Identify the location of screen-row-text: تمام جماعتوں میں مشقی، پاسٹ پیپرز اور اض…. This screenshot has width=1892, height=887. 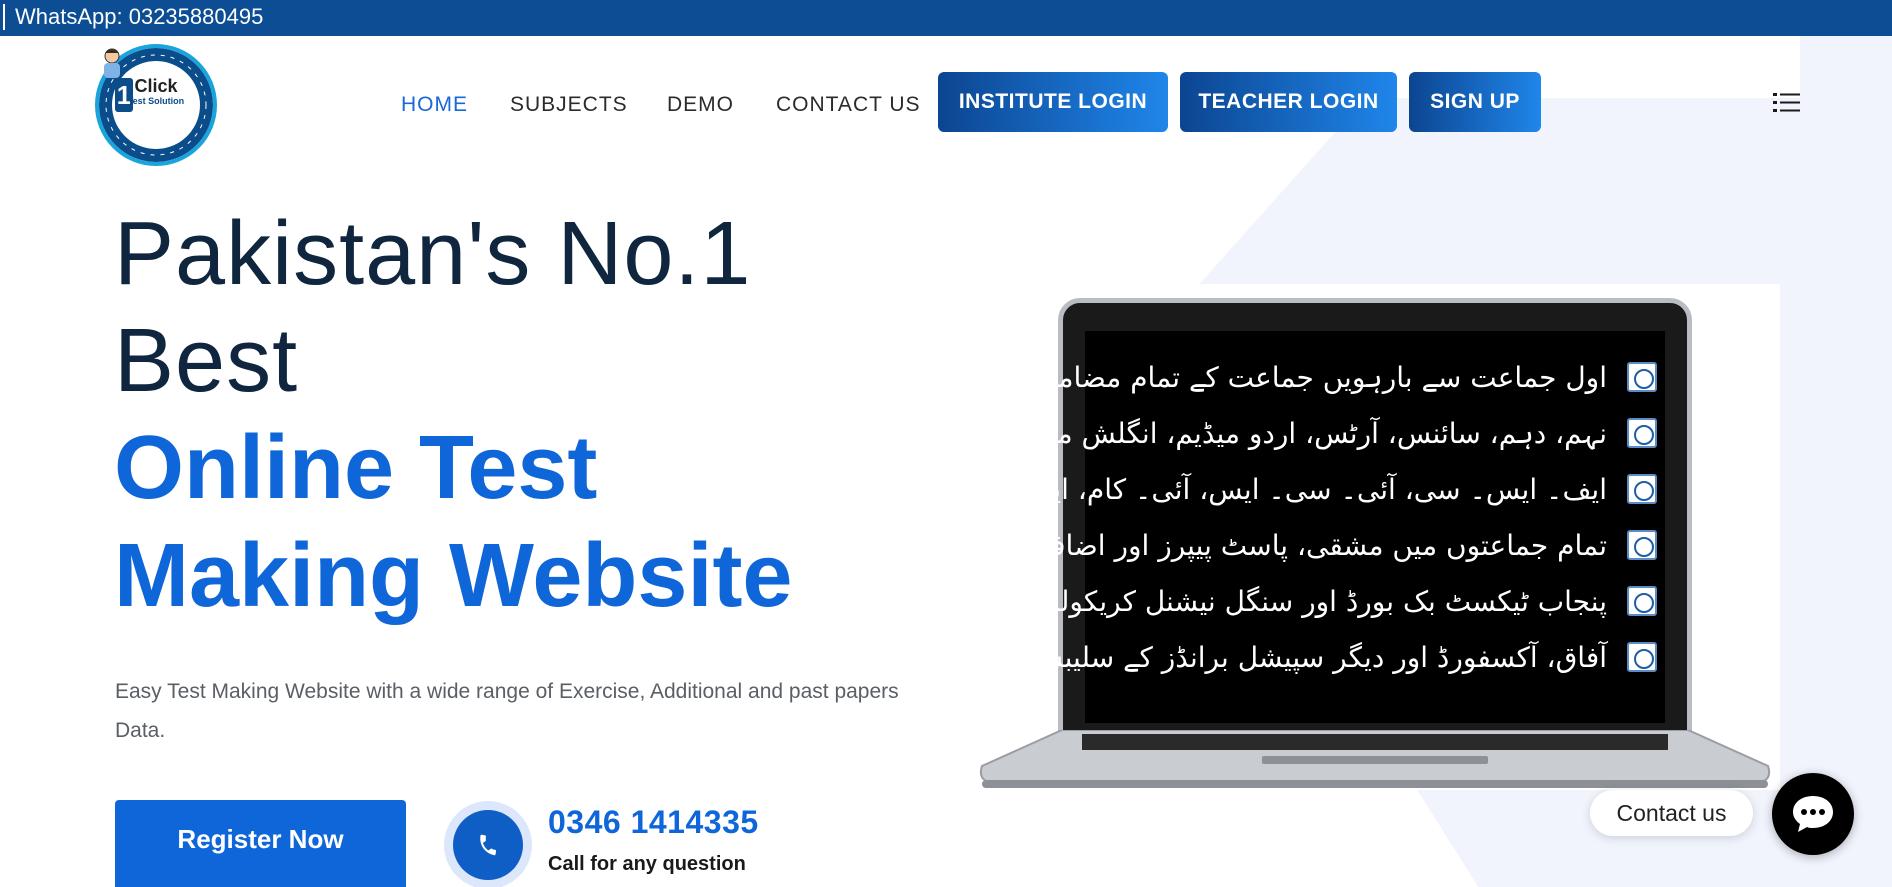
(1269, 545).